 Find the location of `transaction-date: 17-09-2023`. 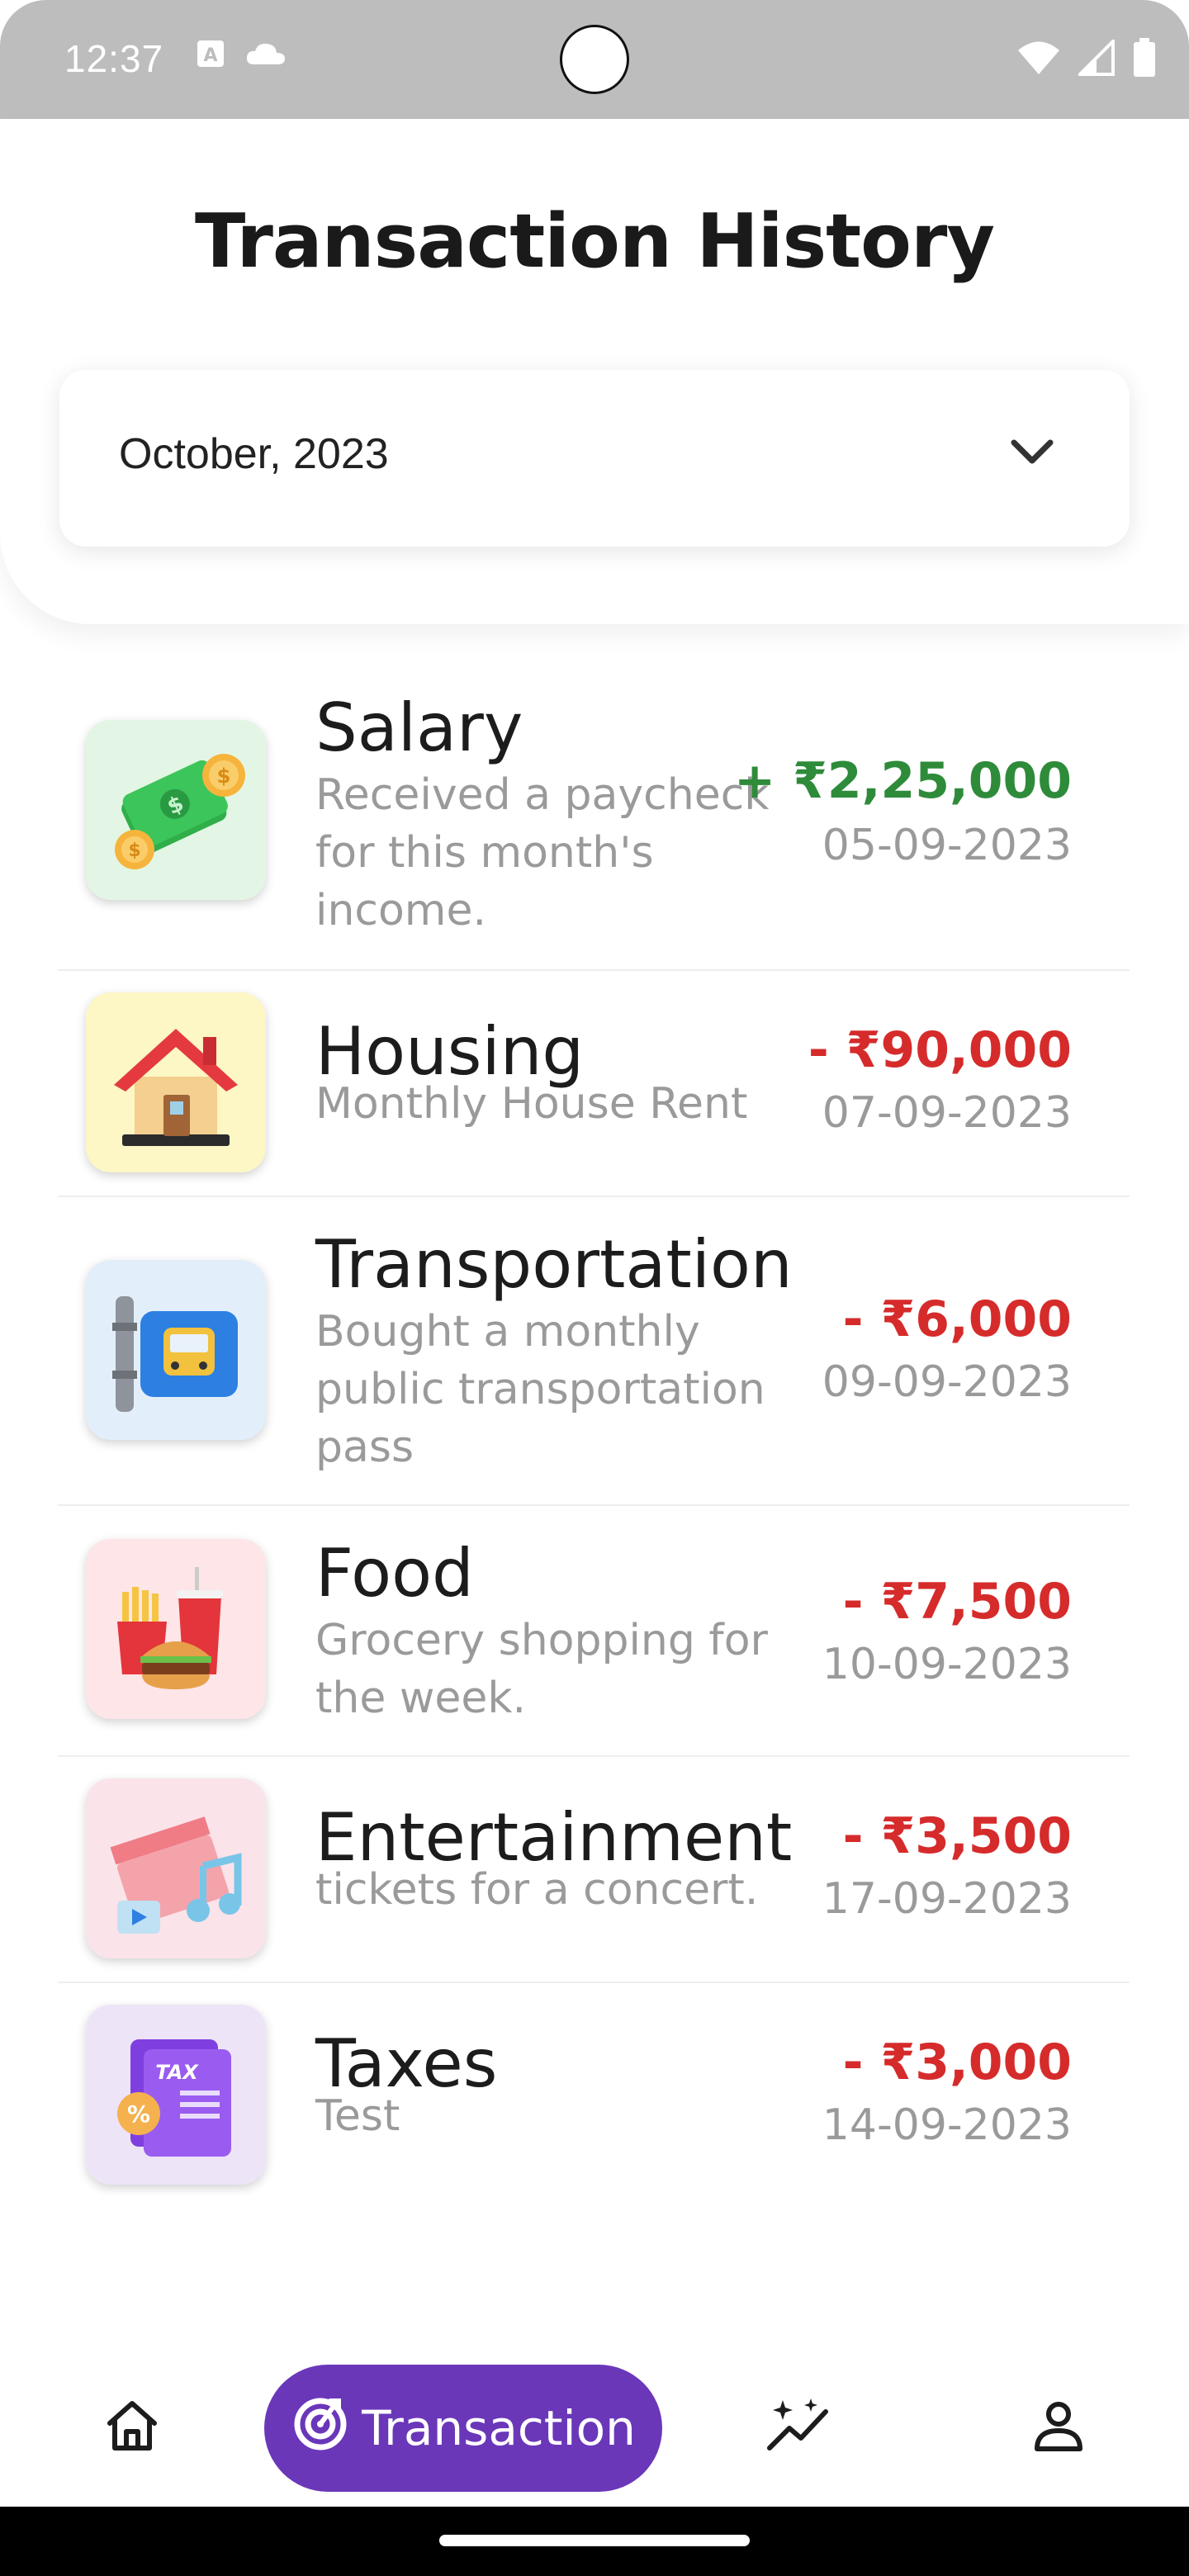

transaction-date: 17-09-2023 is located at coordinates (947, 1899).